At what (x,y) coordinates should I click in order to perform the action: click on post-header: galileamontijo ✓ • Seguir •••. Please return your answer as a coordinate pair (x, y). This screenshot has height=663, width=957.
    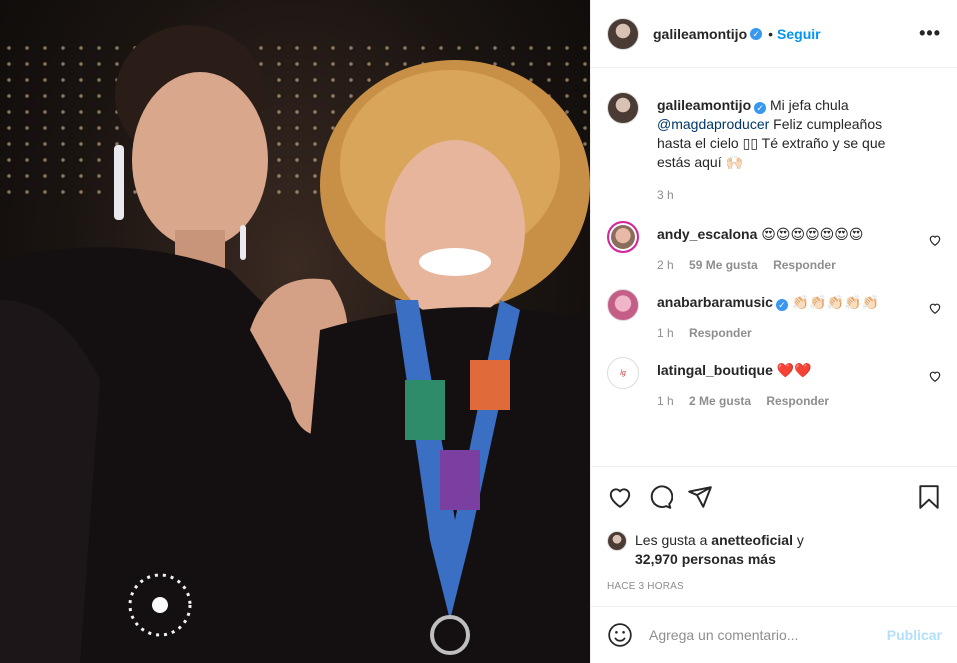
    Looking at the image, I should click on (774, 34).